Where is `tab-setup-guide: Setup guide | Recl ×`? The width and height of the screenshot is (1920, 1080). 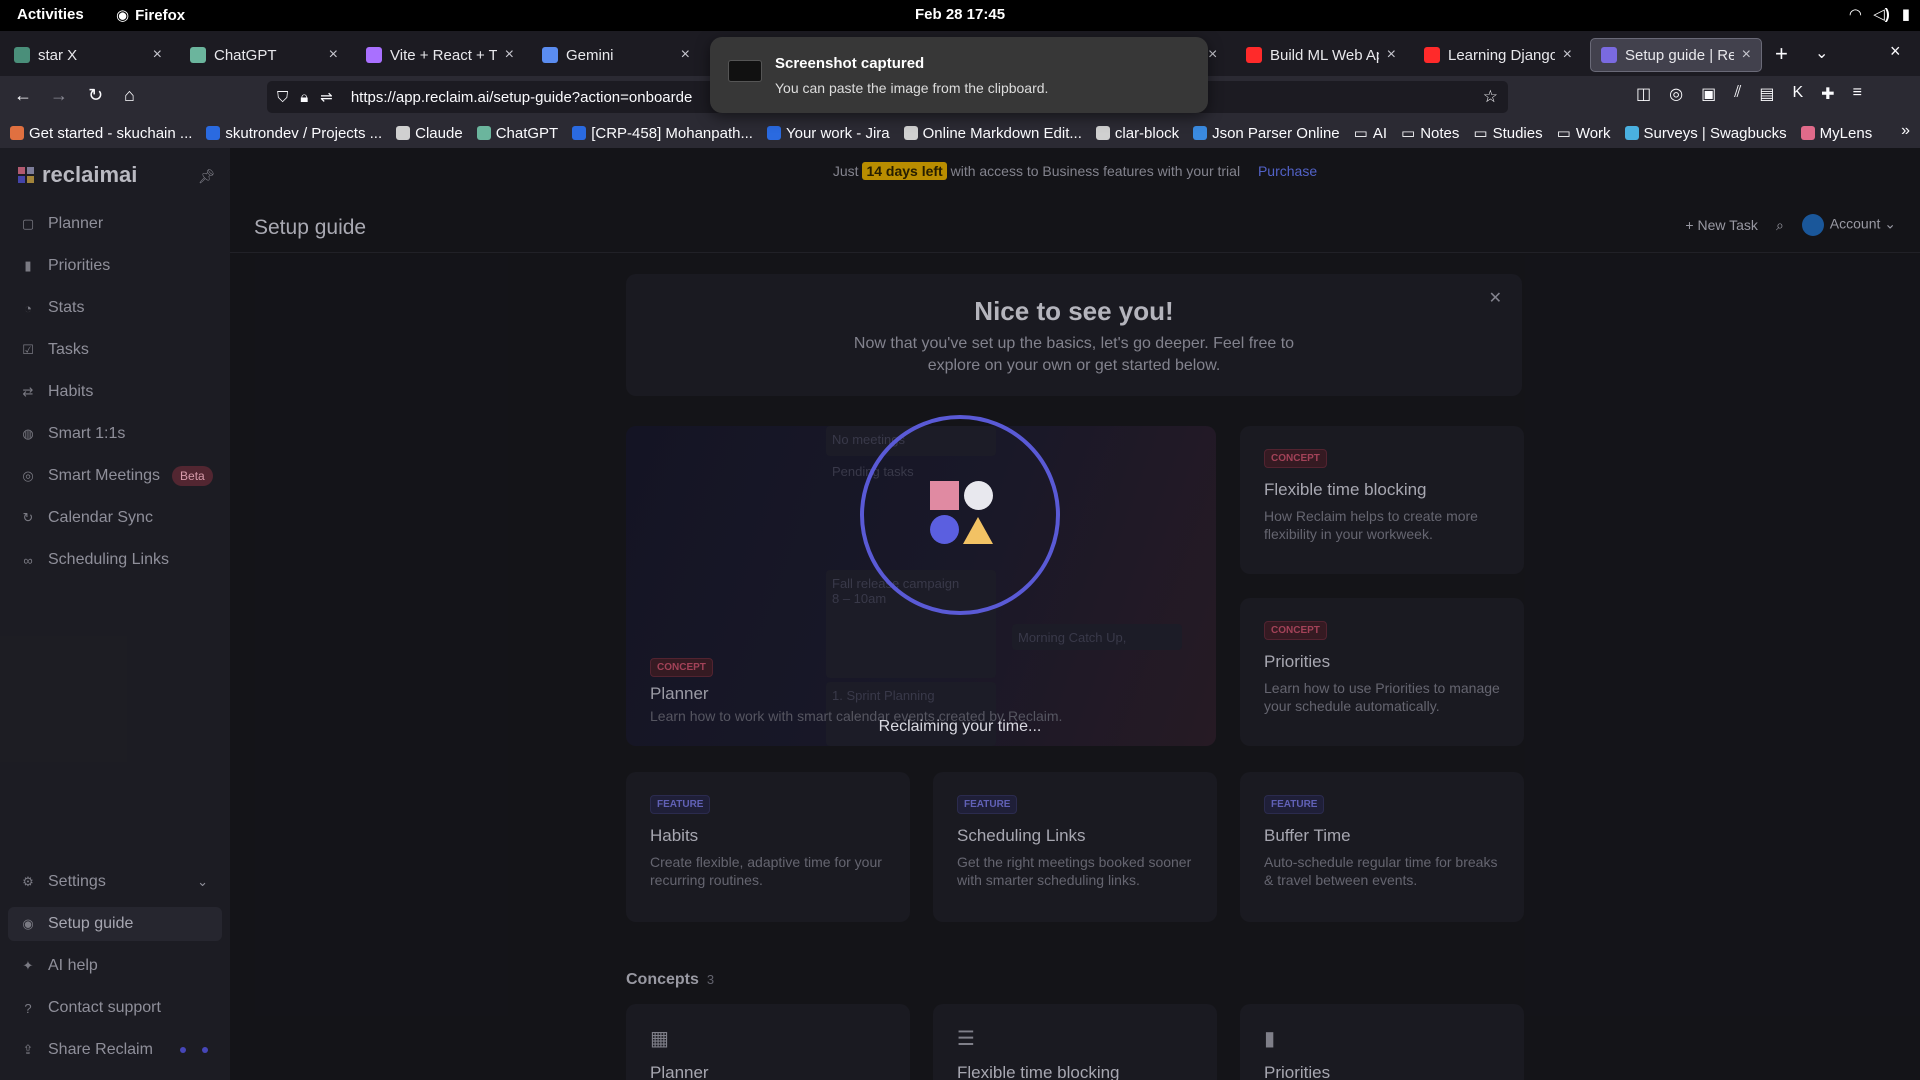
tab-setup-guide: Setup guide | Recl × is located at coordinates (1676, 55).